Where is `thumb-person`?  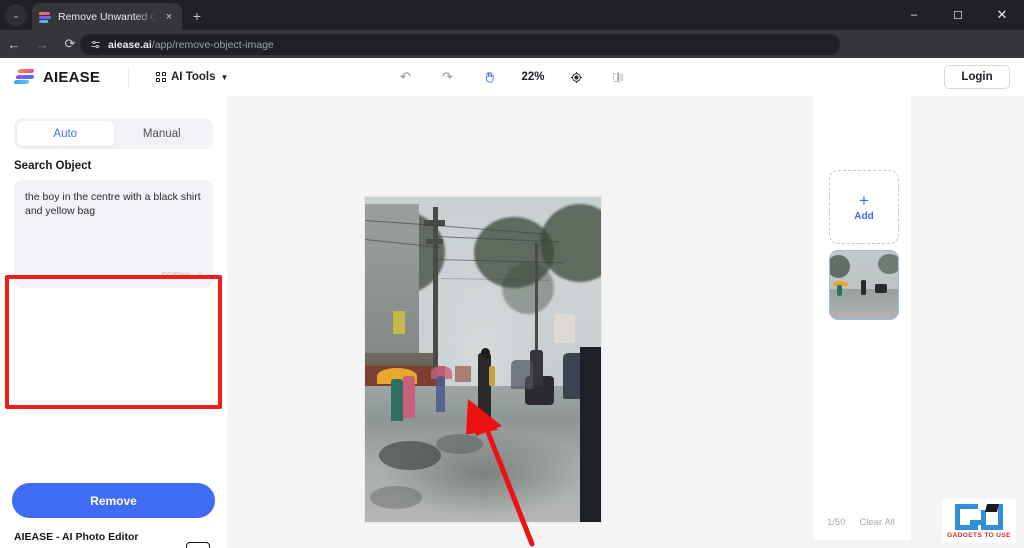
thumb-person is located at coordinates (839, 290).